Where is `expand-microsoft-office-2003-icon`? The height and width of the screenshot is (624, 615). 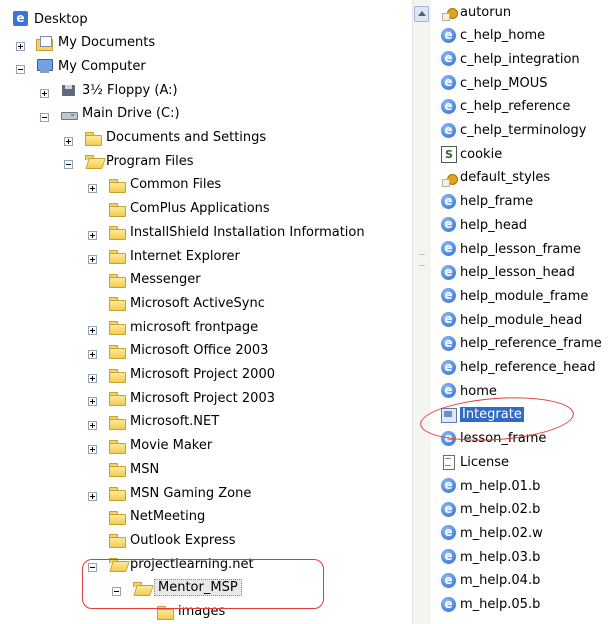
expand-microsoft-office-2003-icon is located at coordinates (92, 354).